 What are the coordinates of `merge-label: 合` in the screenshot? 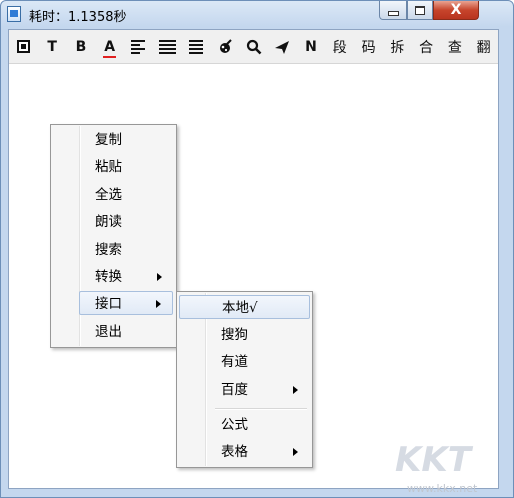 It's located at (426, 47).